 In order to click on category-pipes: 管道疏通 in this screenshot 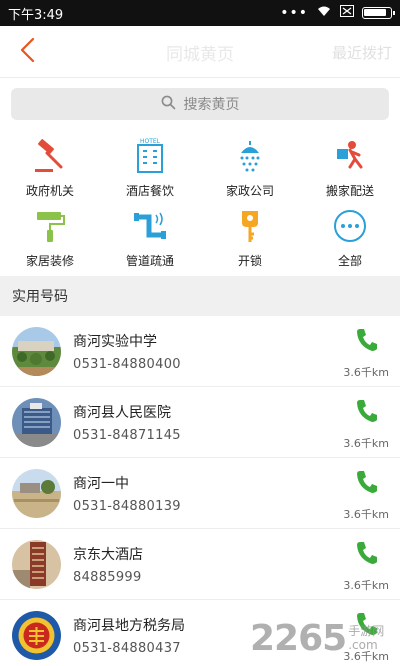, I will do `click(150, 237)`.